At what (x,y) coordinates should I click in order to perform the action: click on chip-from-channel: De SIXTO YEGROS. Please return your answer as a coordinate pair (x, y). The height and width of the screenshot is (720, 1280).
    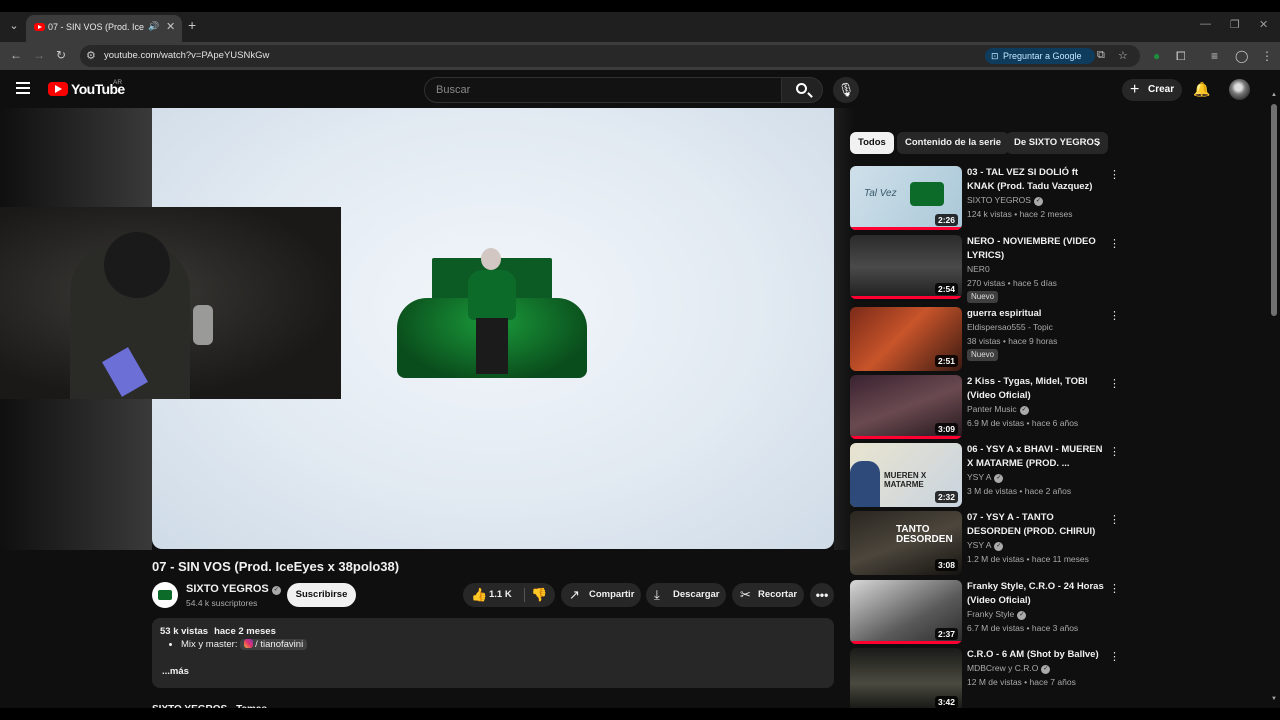
    Looking at the image, I should click on (1057, 143).